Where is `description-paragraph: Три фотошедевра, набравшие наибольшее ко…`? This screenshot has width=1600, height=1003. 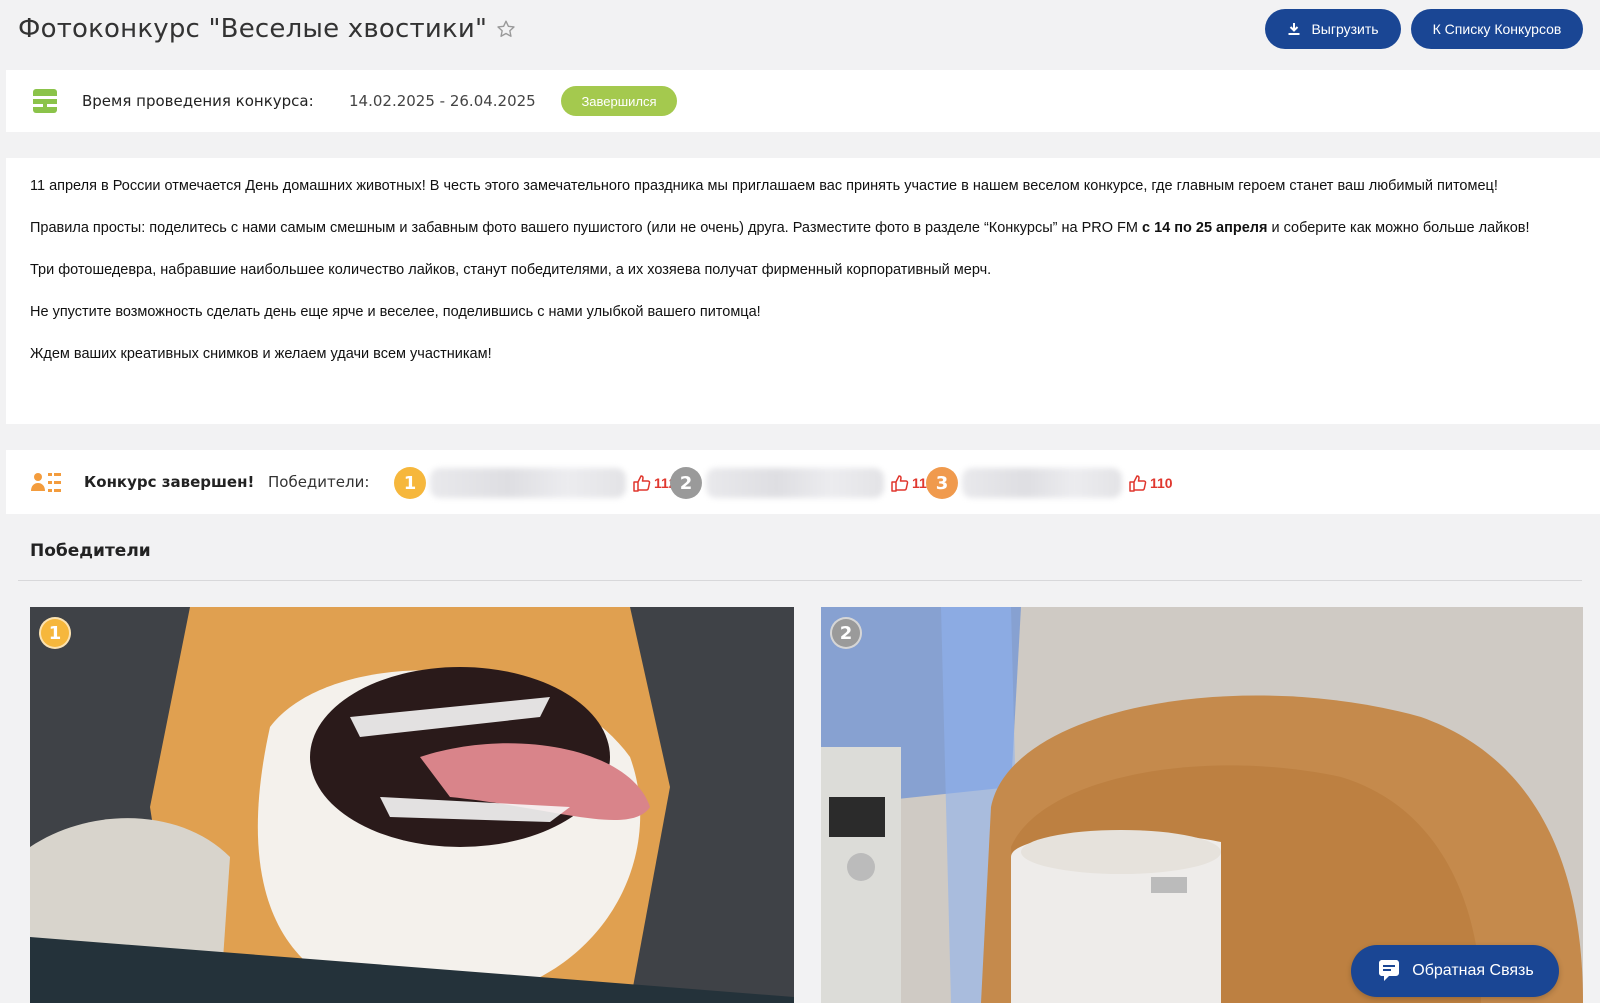
description-paragraph: Три фотошедевра, набравшие наибольшее ко… is located at coordinates (511, 270).